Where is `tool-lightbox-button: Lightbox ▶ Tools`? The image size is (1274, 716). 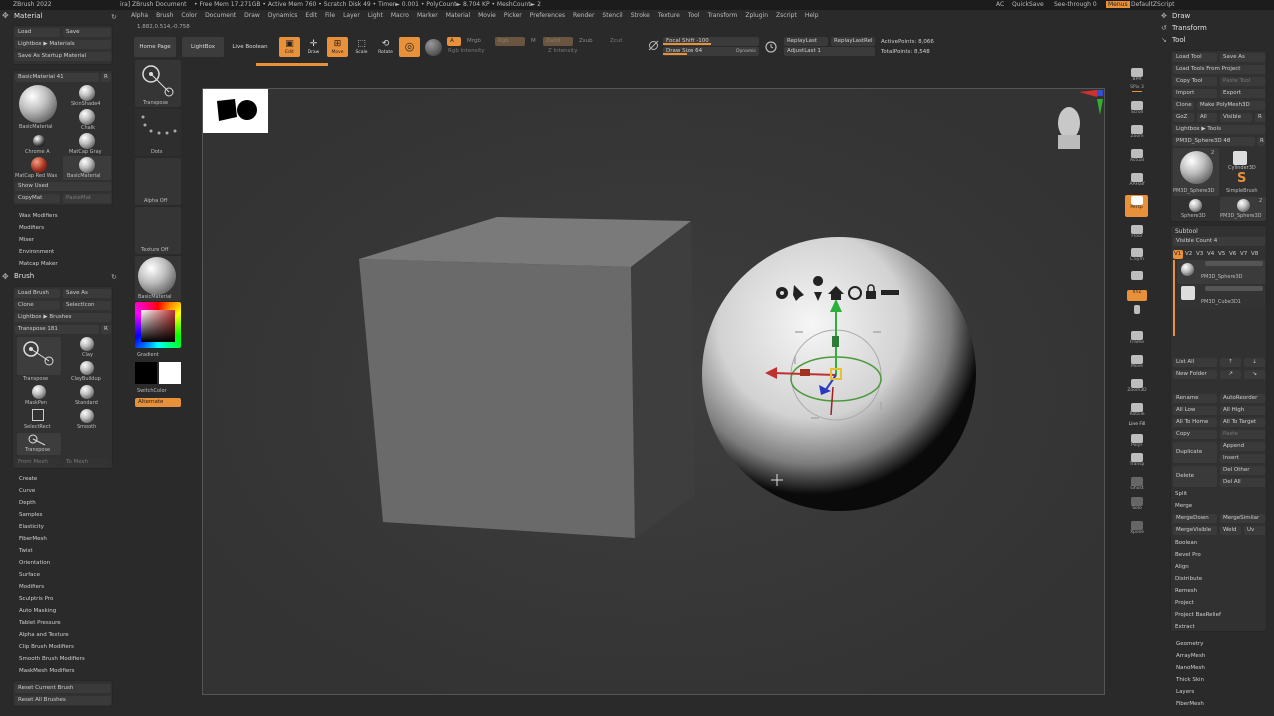 tool-lightbox-button: Lightbox ▶ Tools is located at coordinates (1219, 129).